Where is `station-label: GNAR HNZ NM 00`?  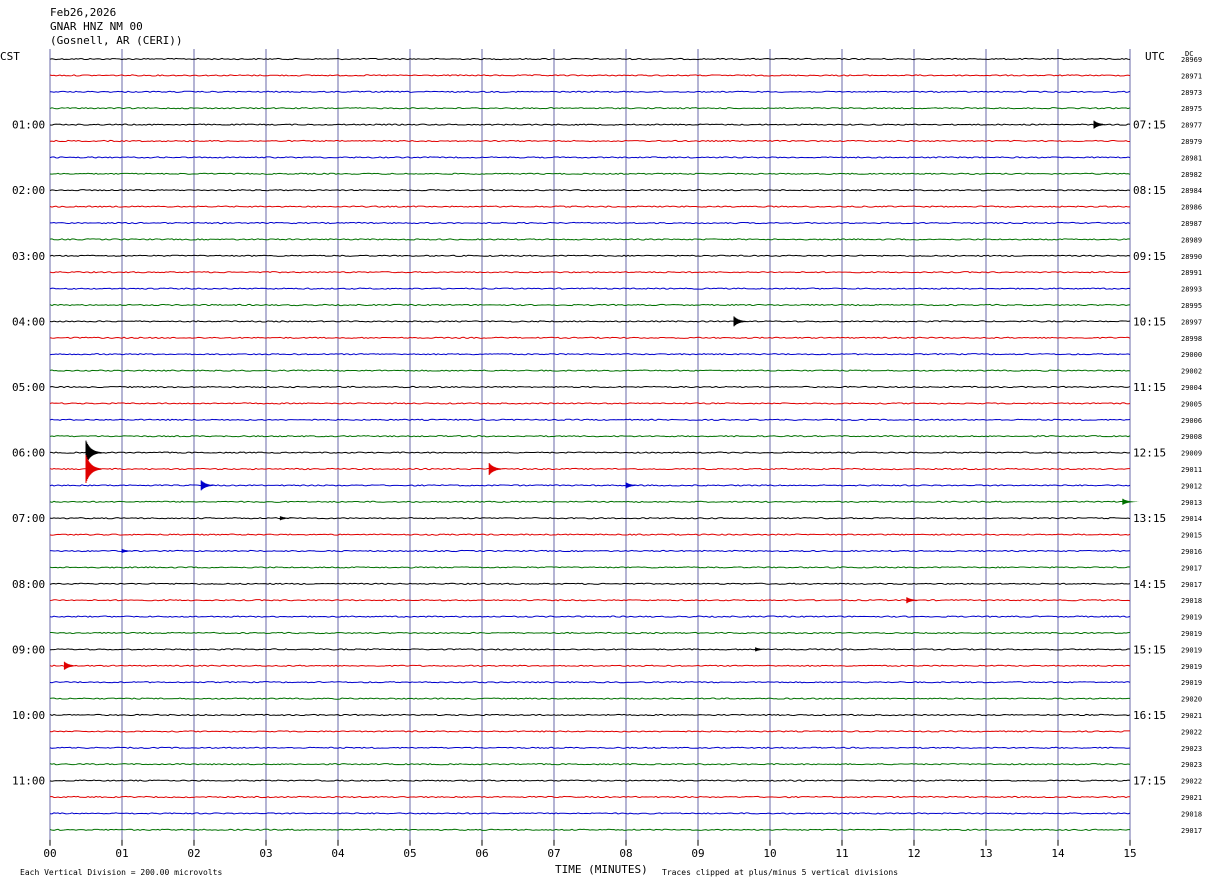 station-label: GNAR HNZ NM 00 is located at coordinates (96, 26).